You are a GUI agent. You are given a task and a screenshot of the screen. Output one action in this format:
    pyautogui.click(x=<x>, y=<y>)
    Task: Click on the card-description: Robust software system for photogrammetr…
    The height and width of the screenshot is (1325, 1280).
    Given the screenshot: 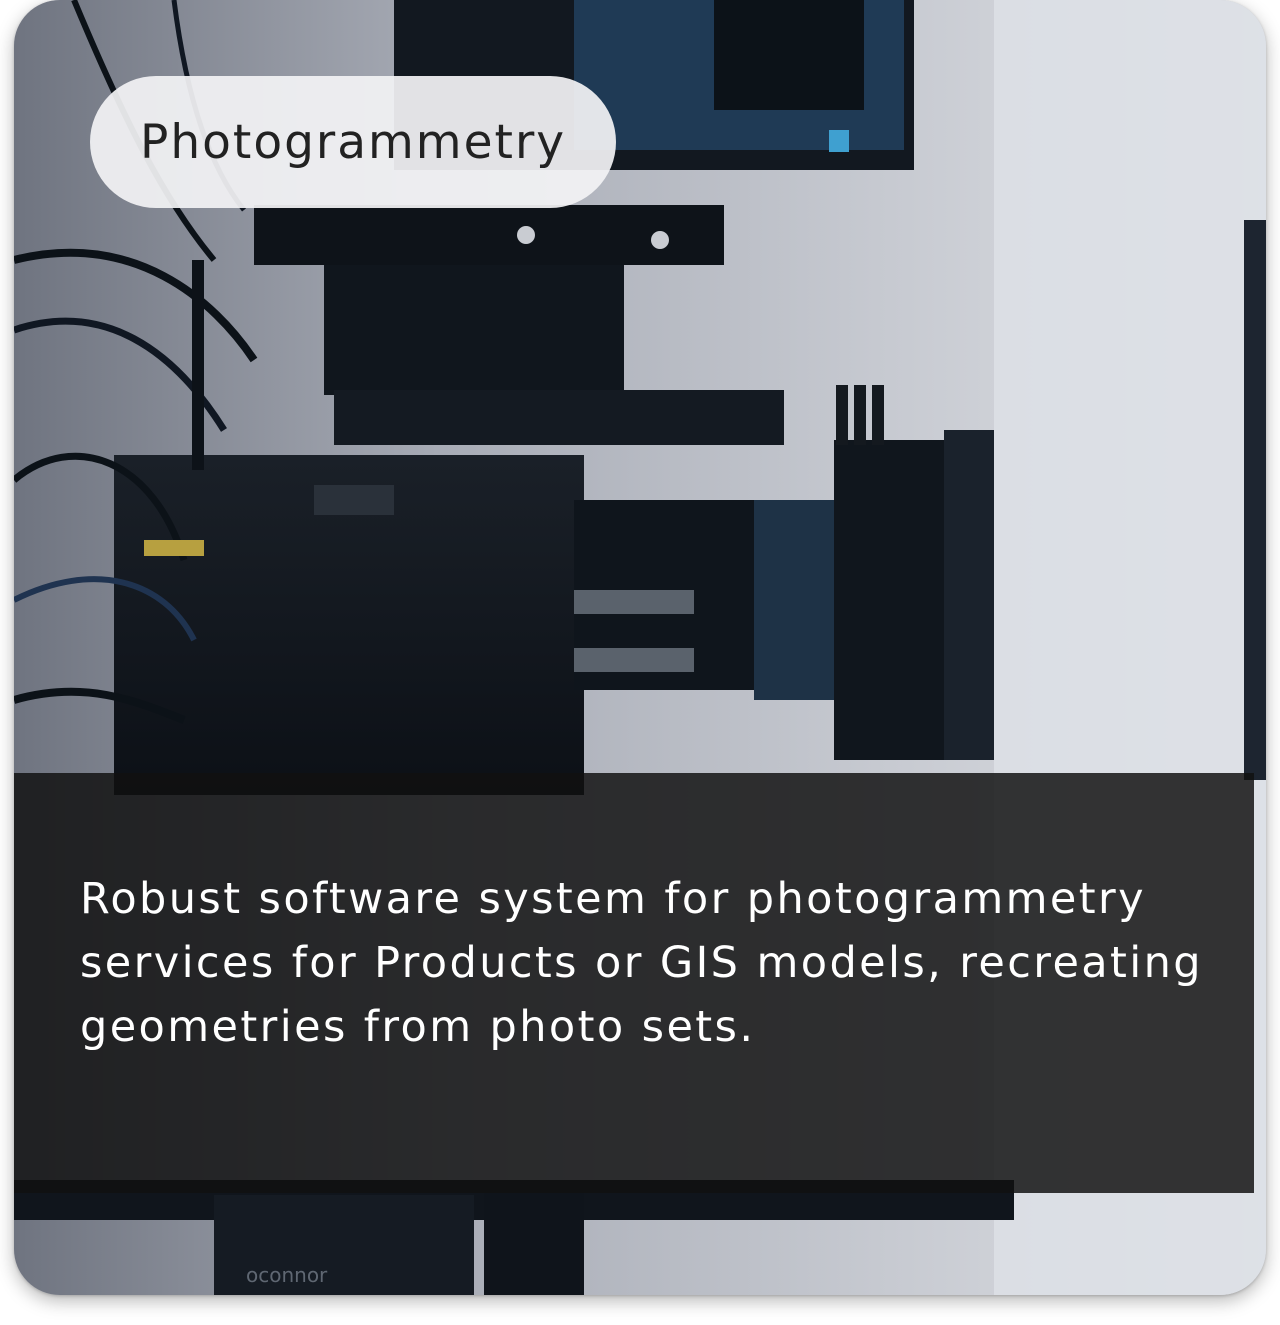 What is the action you would take?
    pyautogui.click(x=642, y=963)
    